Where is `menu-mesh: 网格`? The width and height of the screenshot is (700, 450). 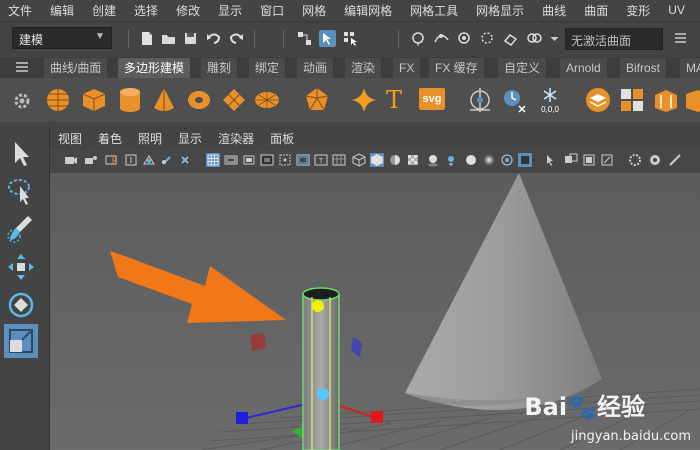
menu-mesh: 网格 is located at coordinates (314, 10).